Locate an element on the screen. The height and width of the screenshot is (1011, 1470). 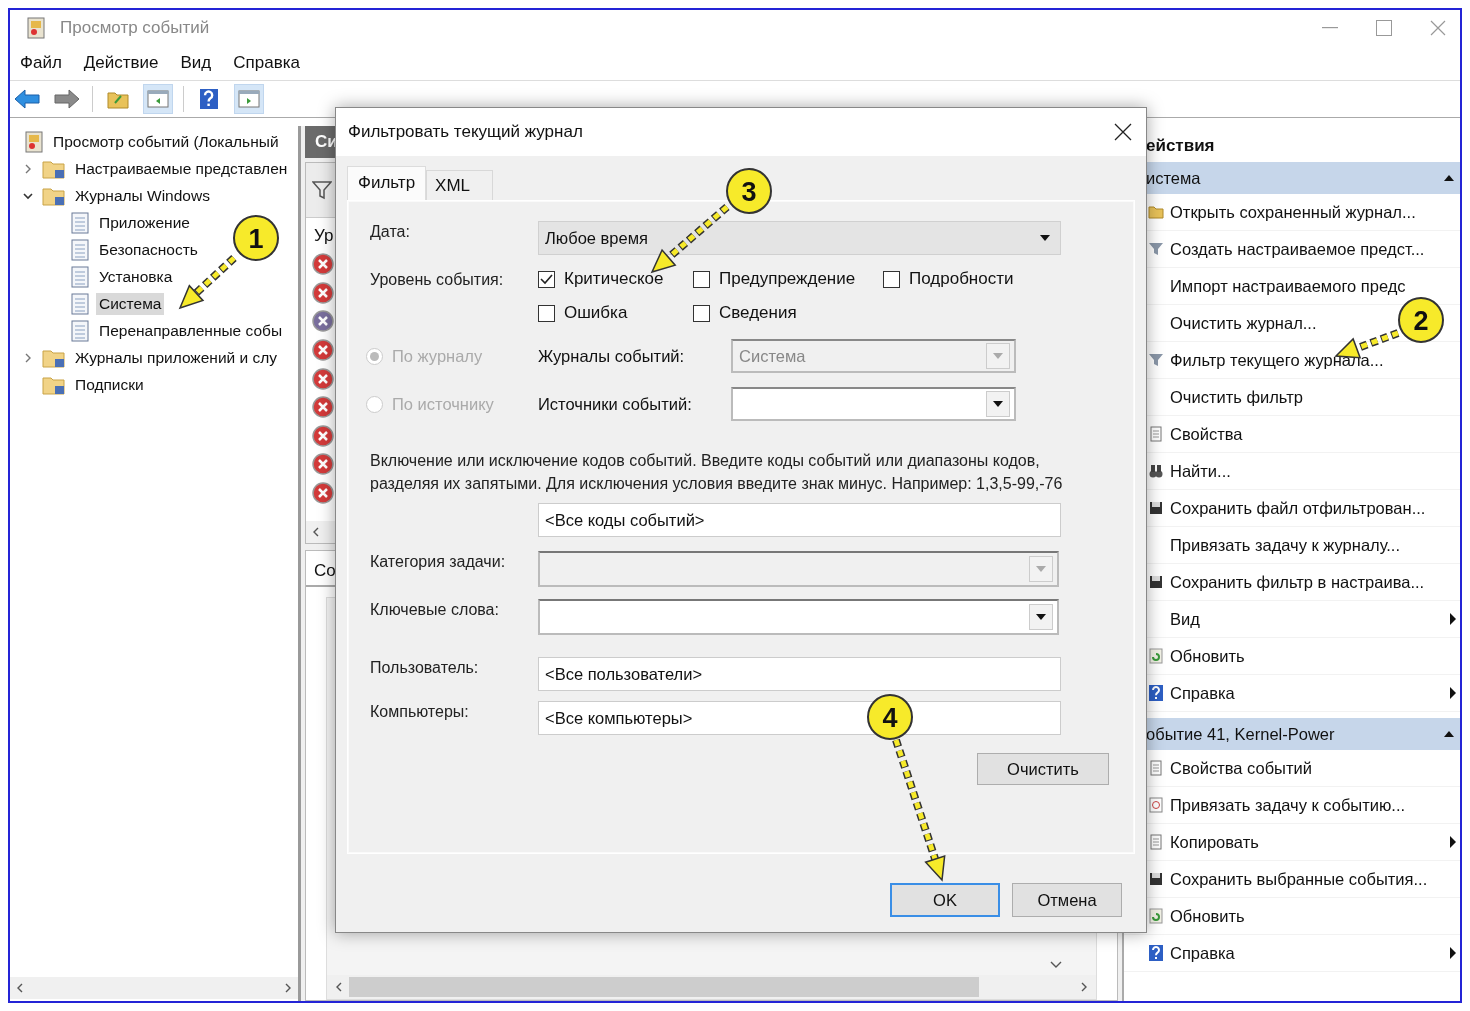
tree-item: Установка is located at coordinates (136, 276).